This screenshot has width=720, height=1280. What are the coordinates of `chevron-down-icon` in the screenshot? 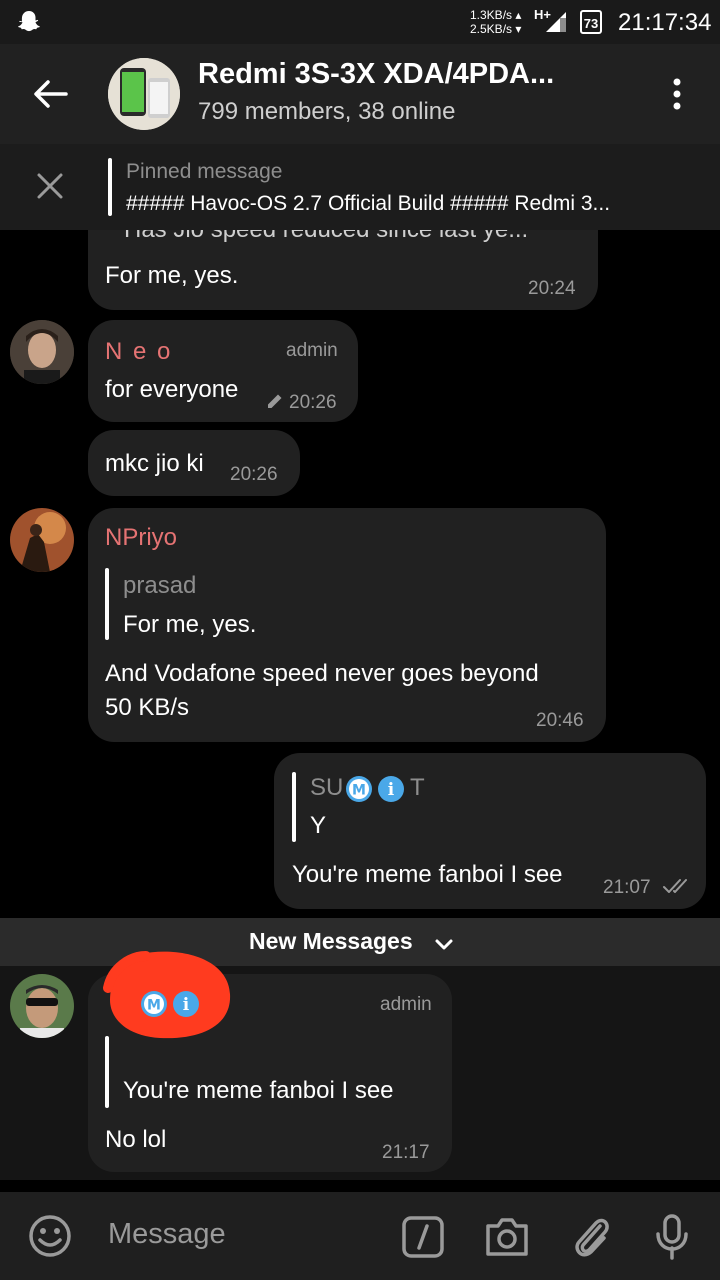 It's located at (444, 944).